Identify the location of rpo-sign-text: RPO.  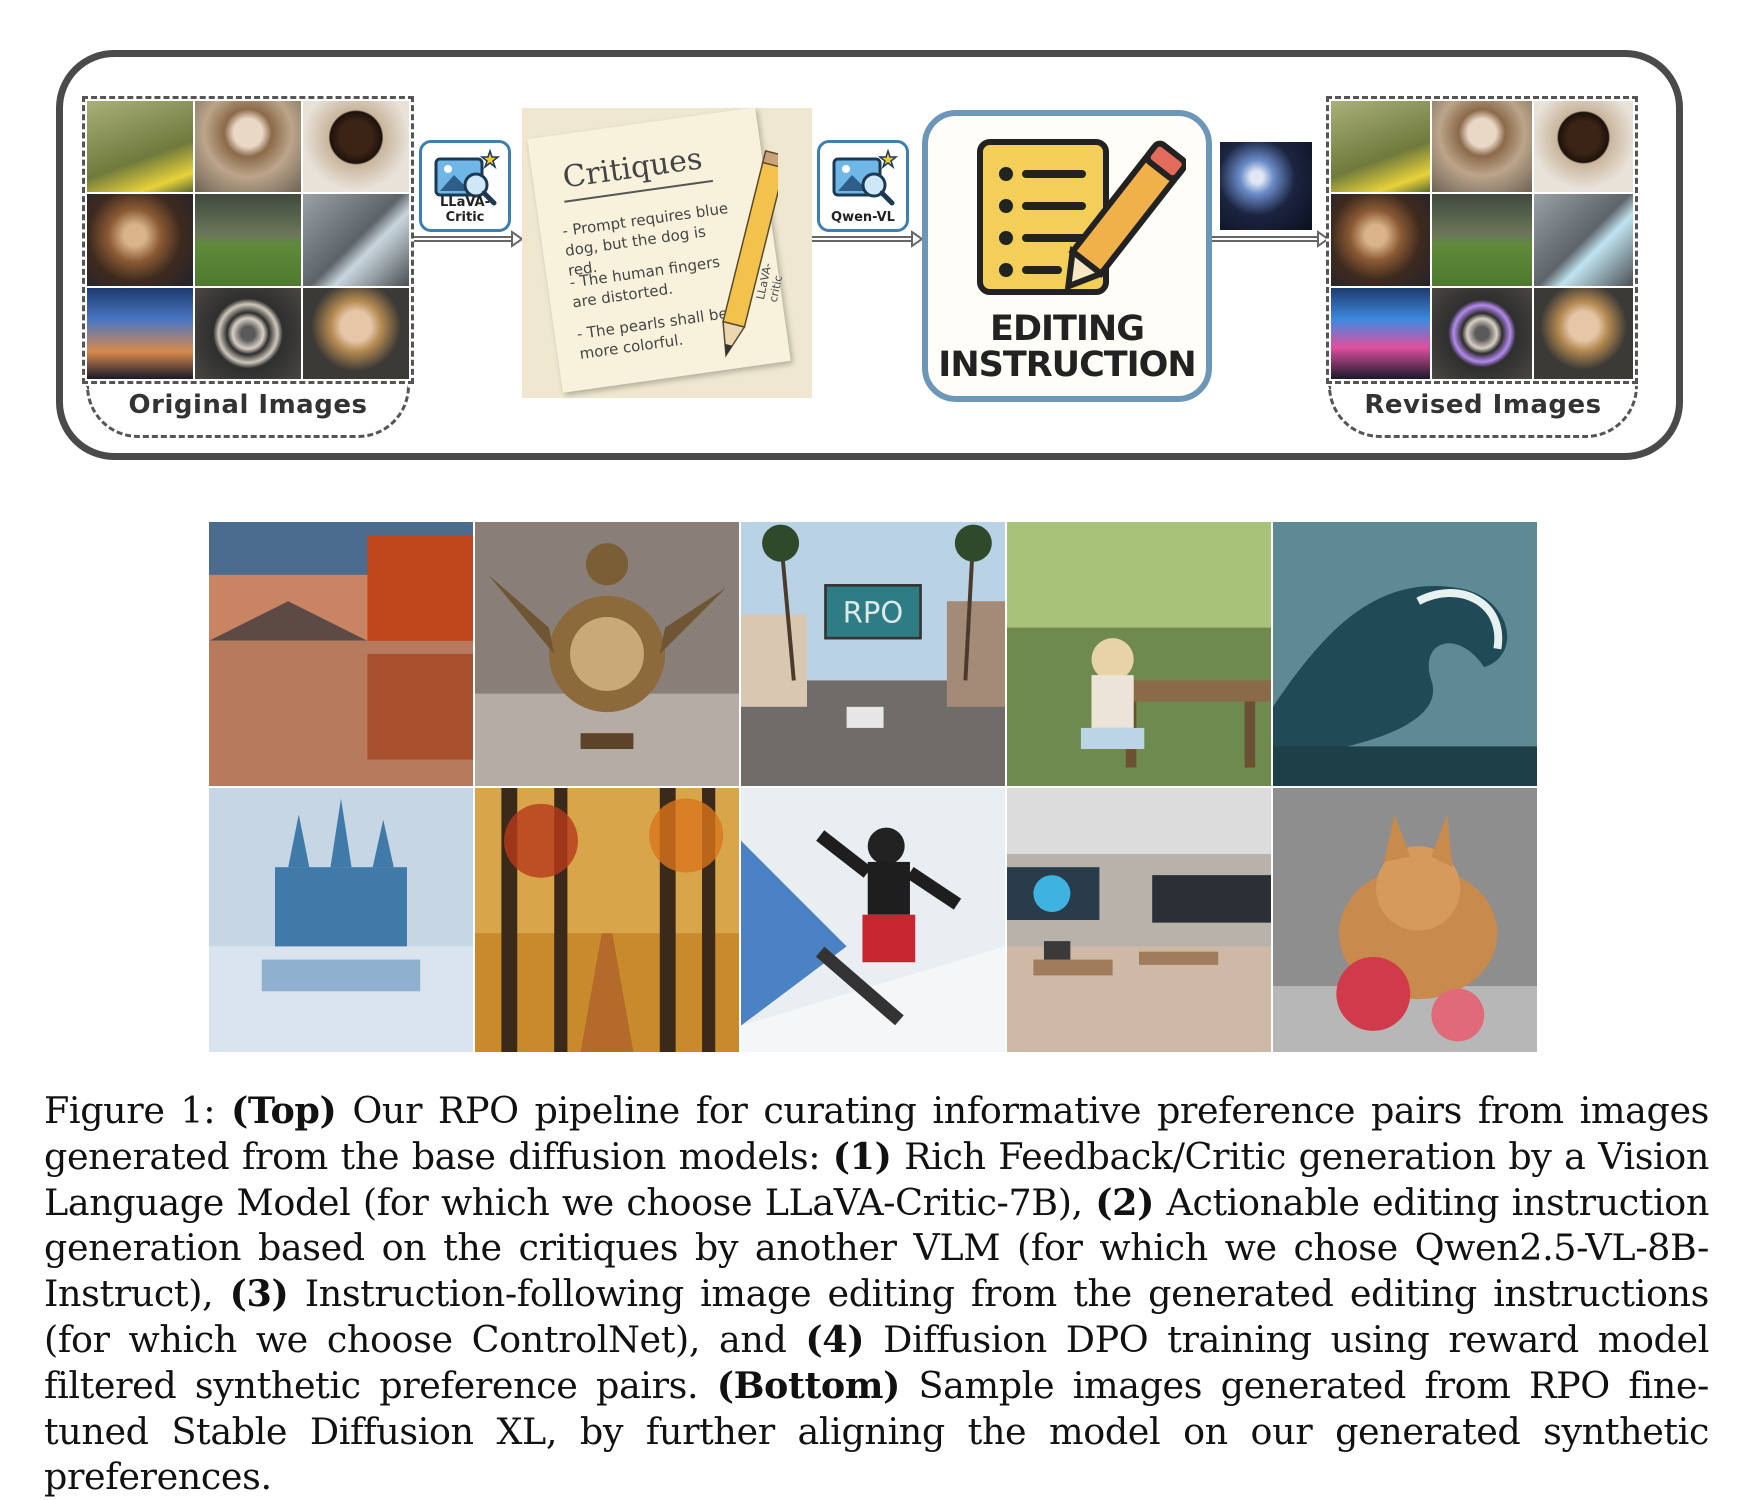
(873, 612).